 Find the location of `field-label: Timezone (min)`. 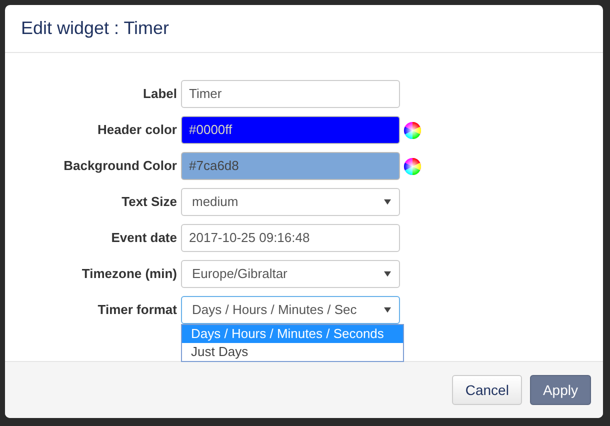

field-label: Timezone (min) is located at coordinates (129, 274).